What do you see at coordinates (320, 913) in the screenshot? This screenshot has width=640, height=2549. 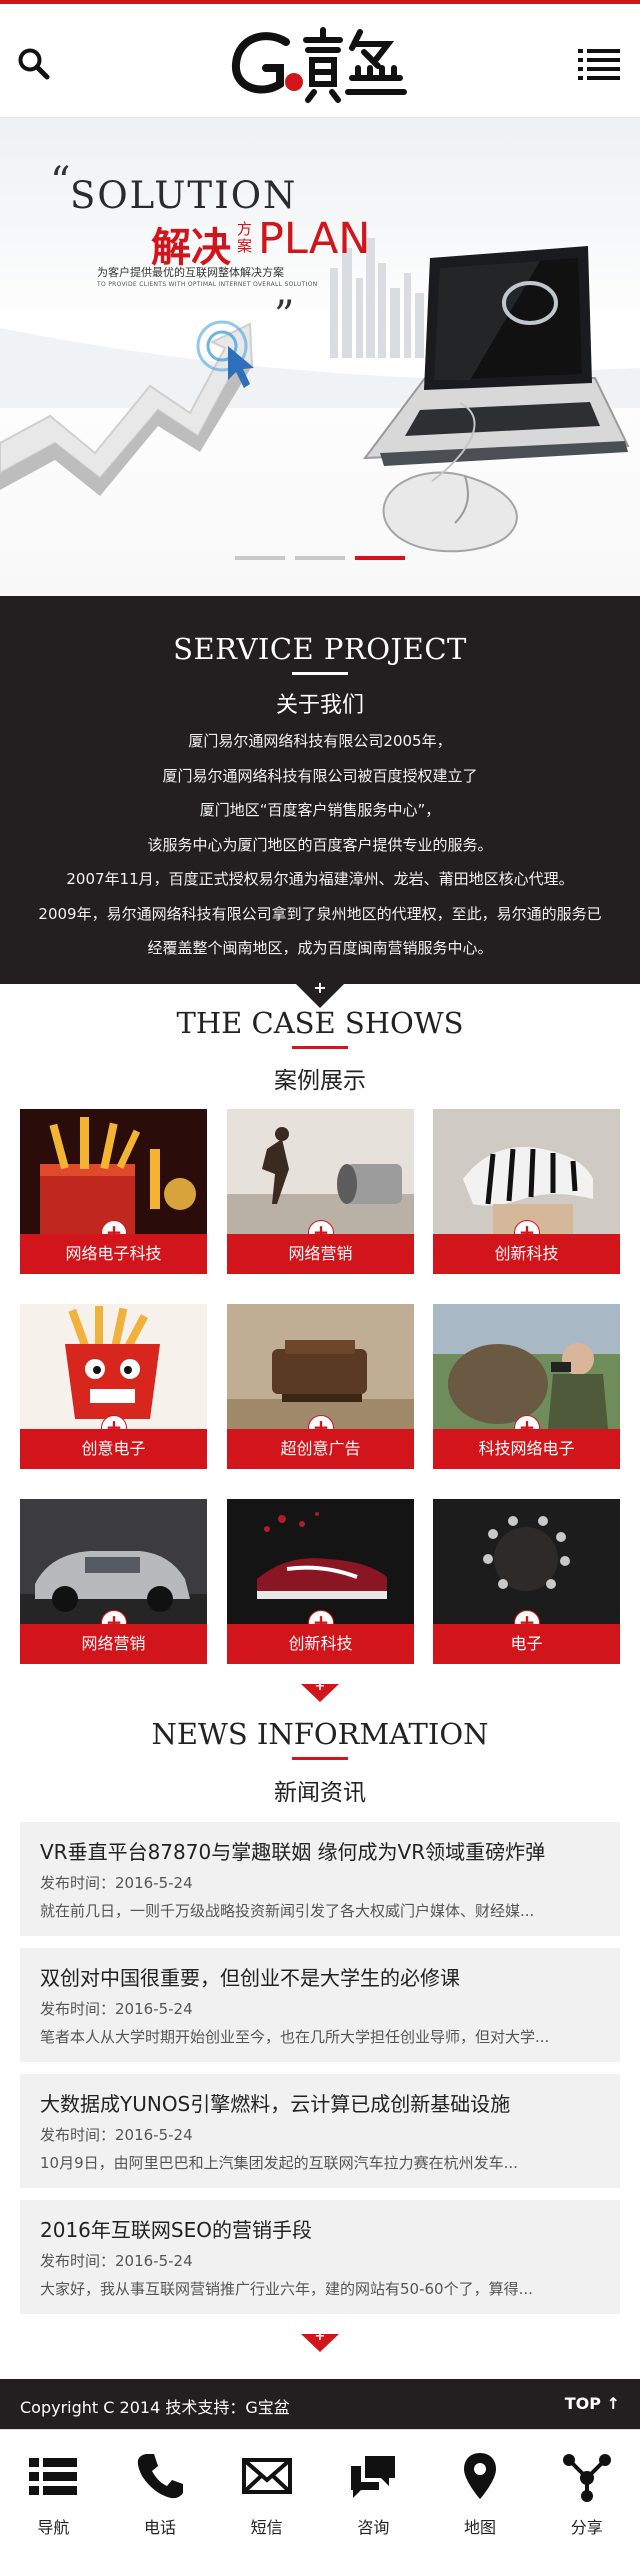 I see `service-line: 2009年，易尔通网络科技有限公司拿到了泉州地区的代理权，至此，易尔通的服务已` at bounding box center [320, 913].